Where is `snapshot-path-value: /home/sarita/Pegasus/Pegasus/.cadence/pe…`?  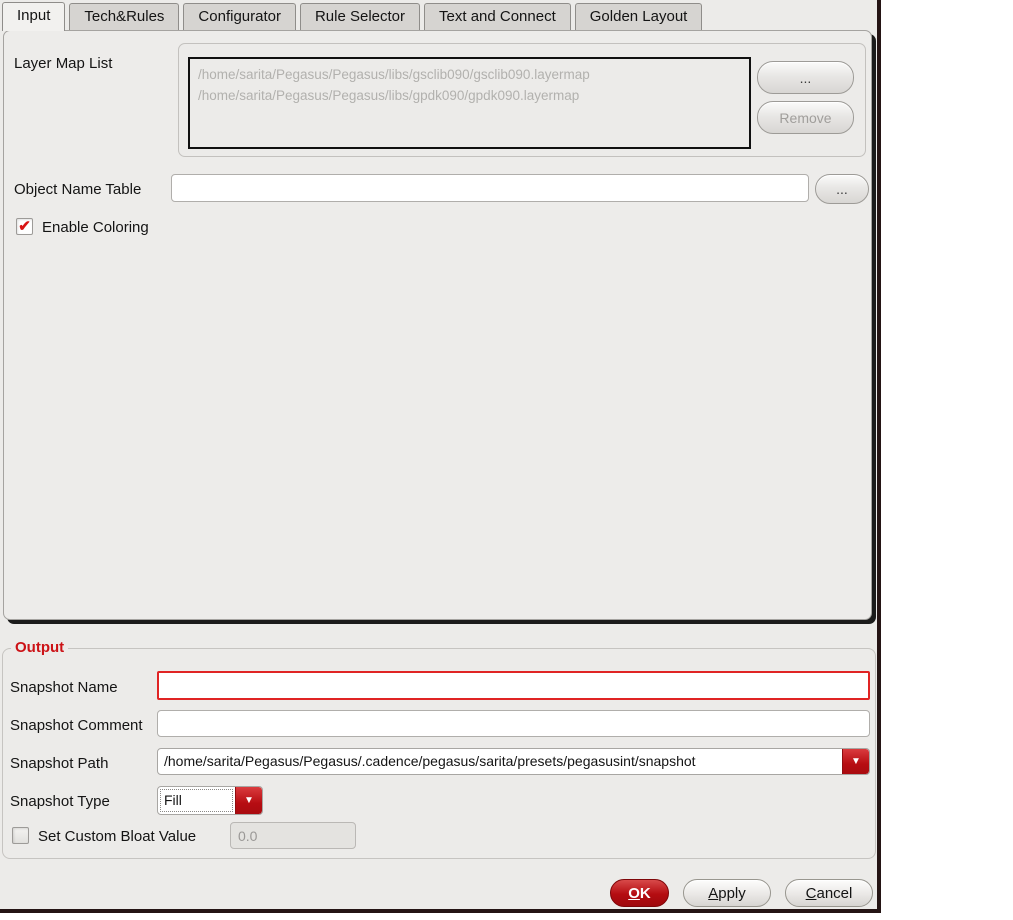 snapshot-path-value: /home/sarita/Pegasus/Pegasus/.cadence/pe… is located at coordinates (430, 761).